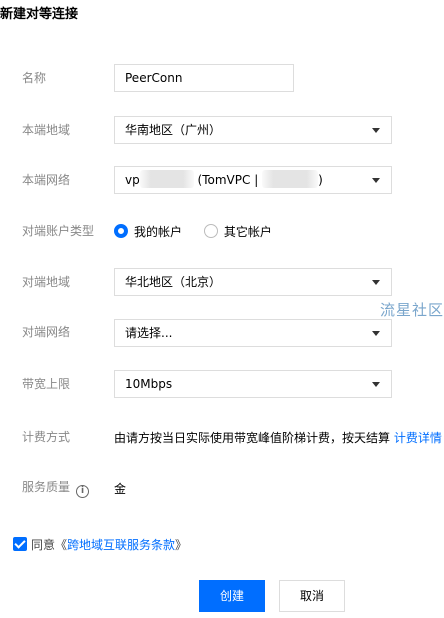 This screenshot has height=618, width=444. Describe the element at coordinates (49, 545) in the screenshot. I see `agreement-prefix: 同意《` at that location.